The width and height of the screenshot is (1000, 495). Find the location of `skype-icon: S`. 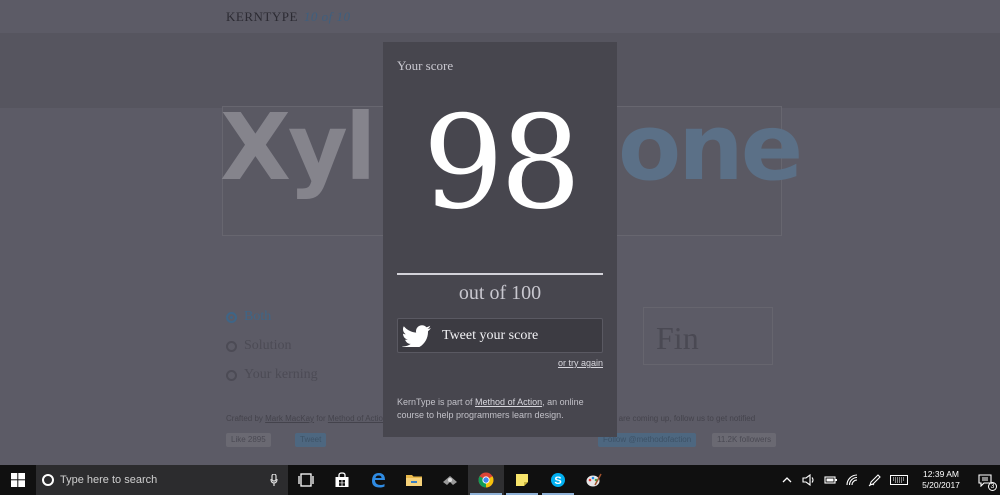

skype-icon: S is located at coordinates (558, 480).